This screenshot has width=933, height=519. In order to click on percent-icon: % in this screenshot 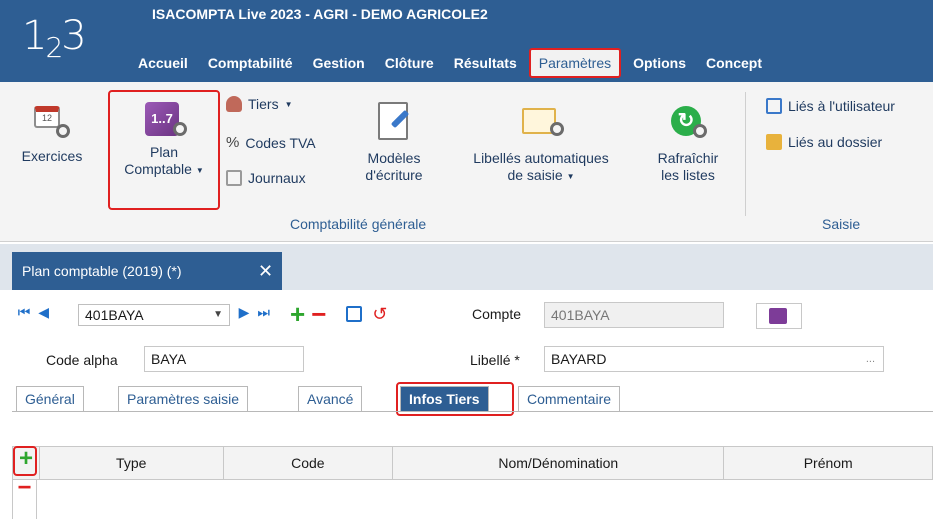, I will do `click(233, 142)`.